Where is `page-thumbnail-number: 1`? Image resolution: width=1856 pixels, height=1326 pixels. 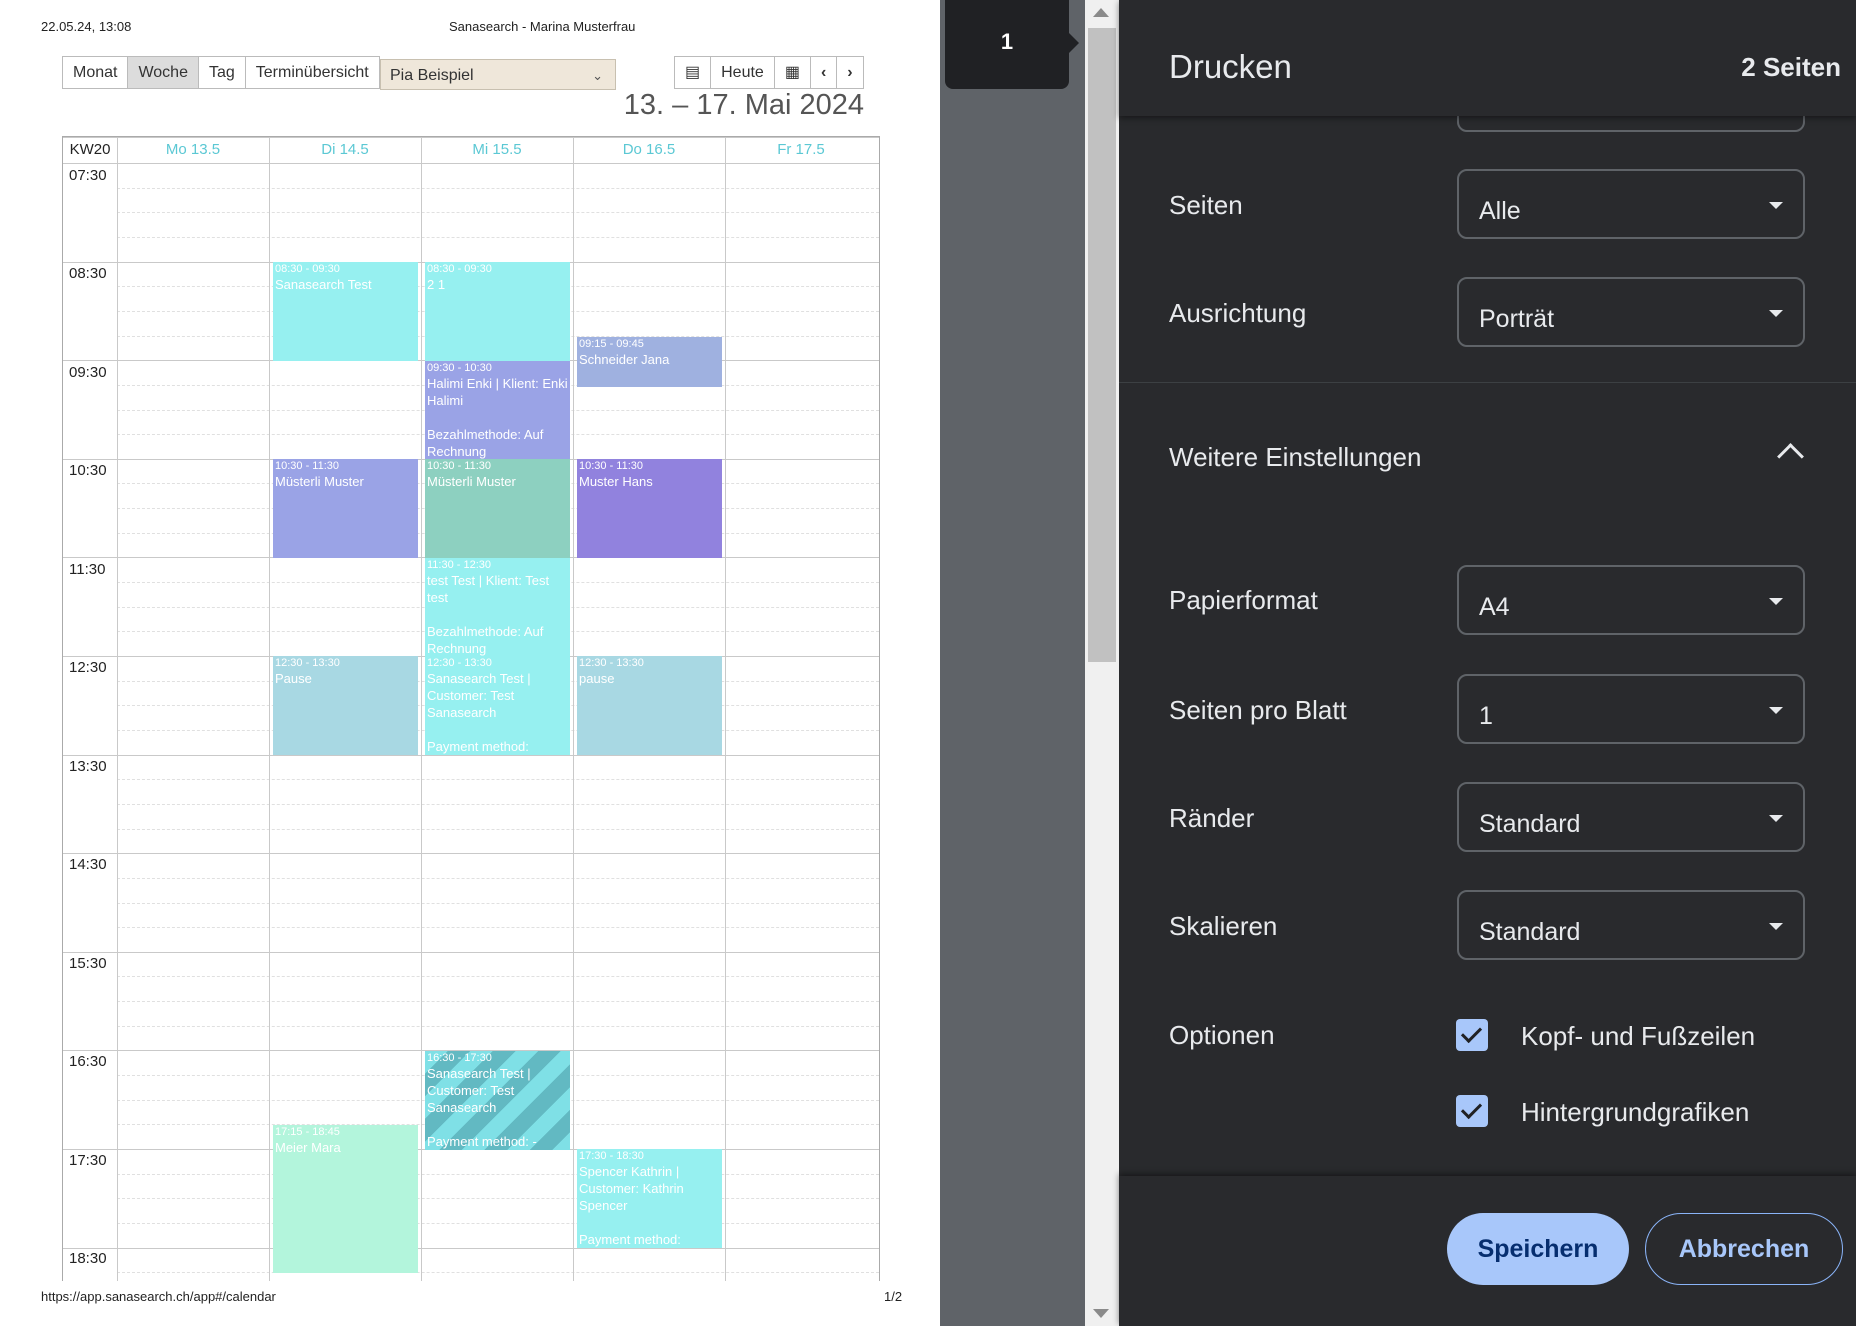
page-thumbnail-number: 1 is located at coordinates (1007, 44).